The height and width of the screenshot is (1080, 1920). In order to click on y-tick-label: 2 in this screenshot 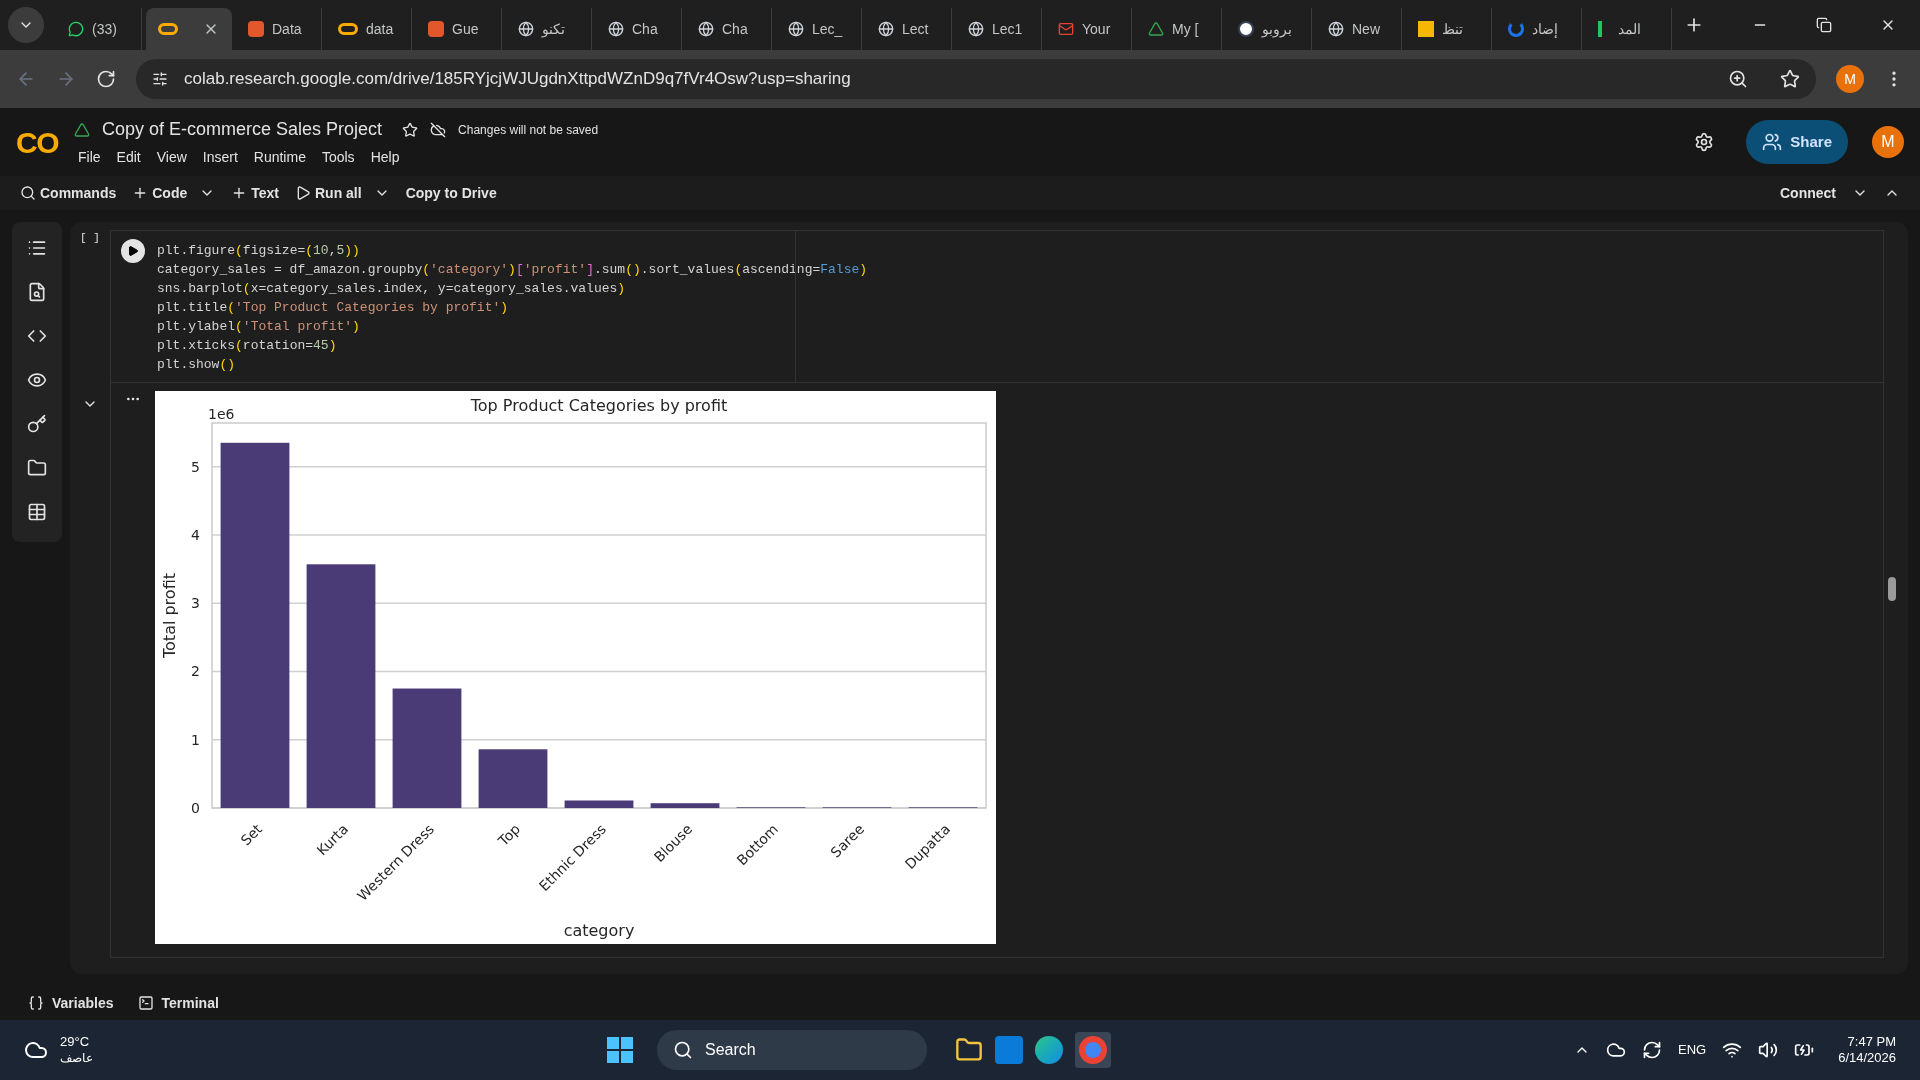, I will do `click(195, 671)`.